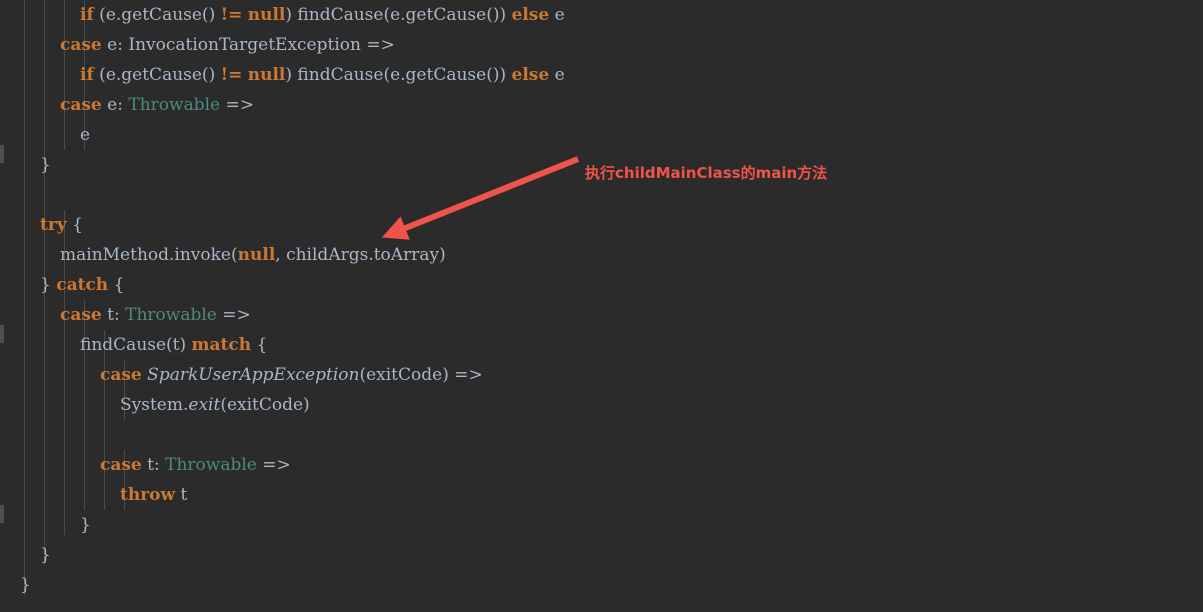  Describe the element at coordinates (53, 225) in the screenshot. I see `code-token: try` at that location.